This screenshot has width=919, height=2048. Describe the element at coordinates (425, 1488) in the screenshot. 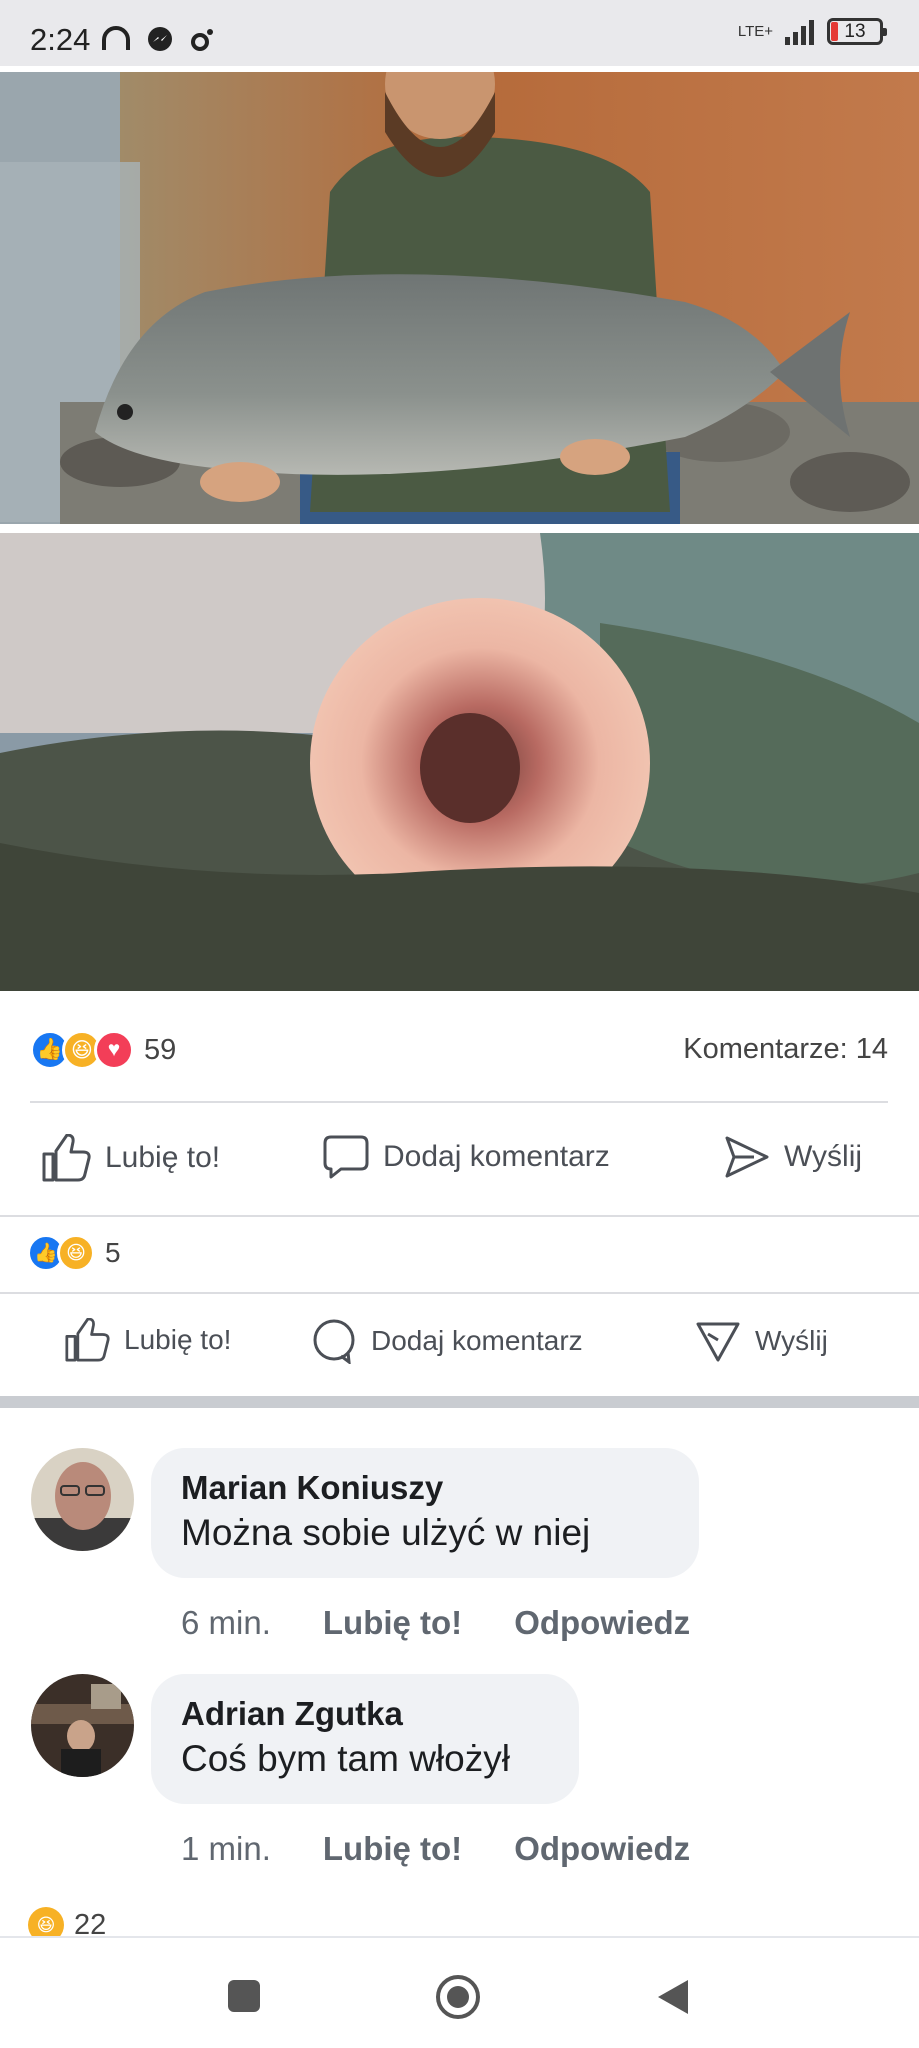

I see `comment-author: Marian Koniuszy` at that location.